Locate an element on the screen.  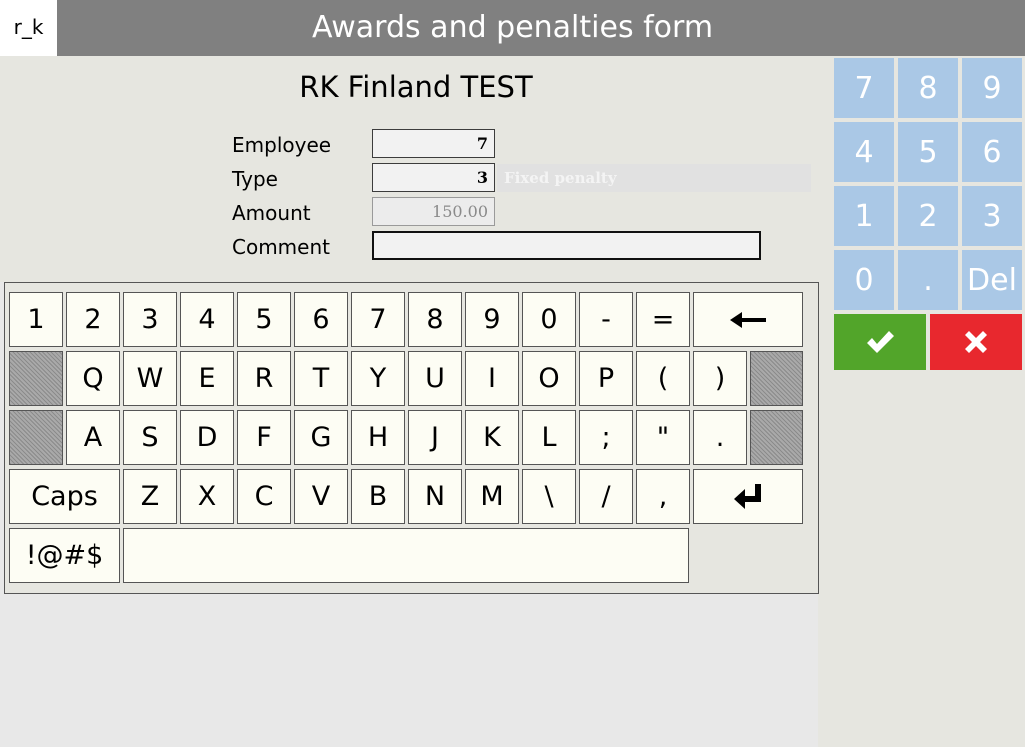
key-r: R is located at coordinates (264, 378).